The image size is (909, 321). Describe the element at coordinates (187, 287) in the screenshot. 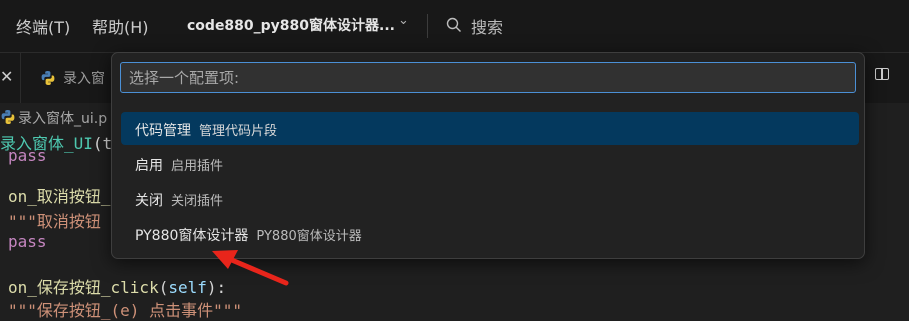

I see `param-self: self` at that location.